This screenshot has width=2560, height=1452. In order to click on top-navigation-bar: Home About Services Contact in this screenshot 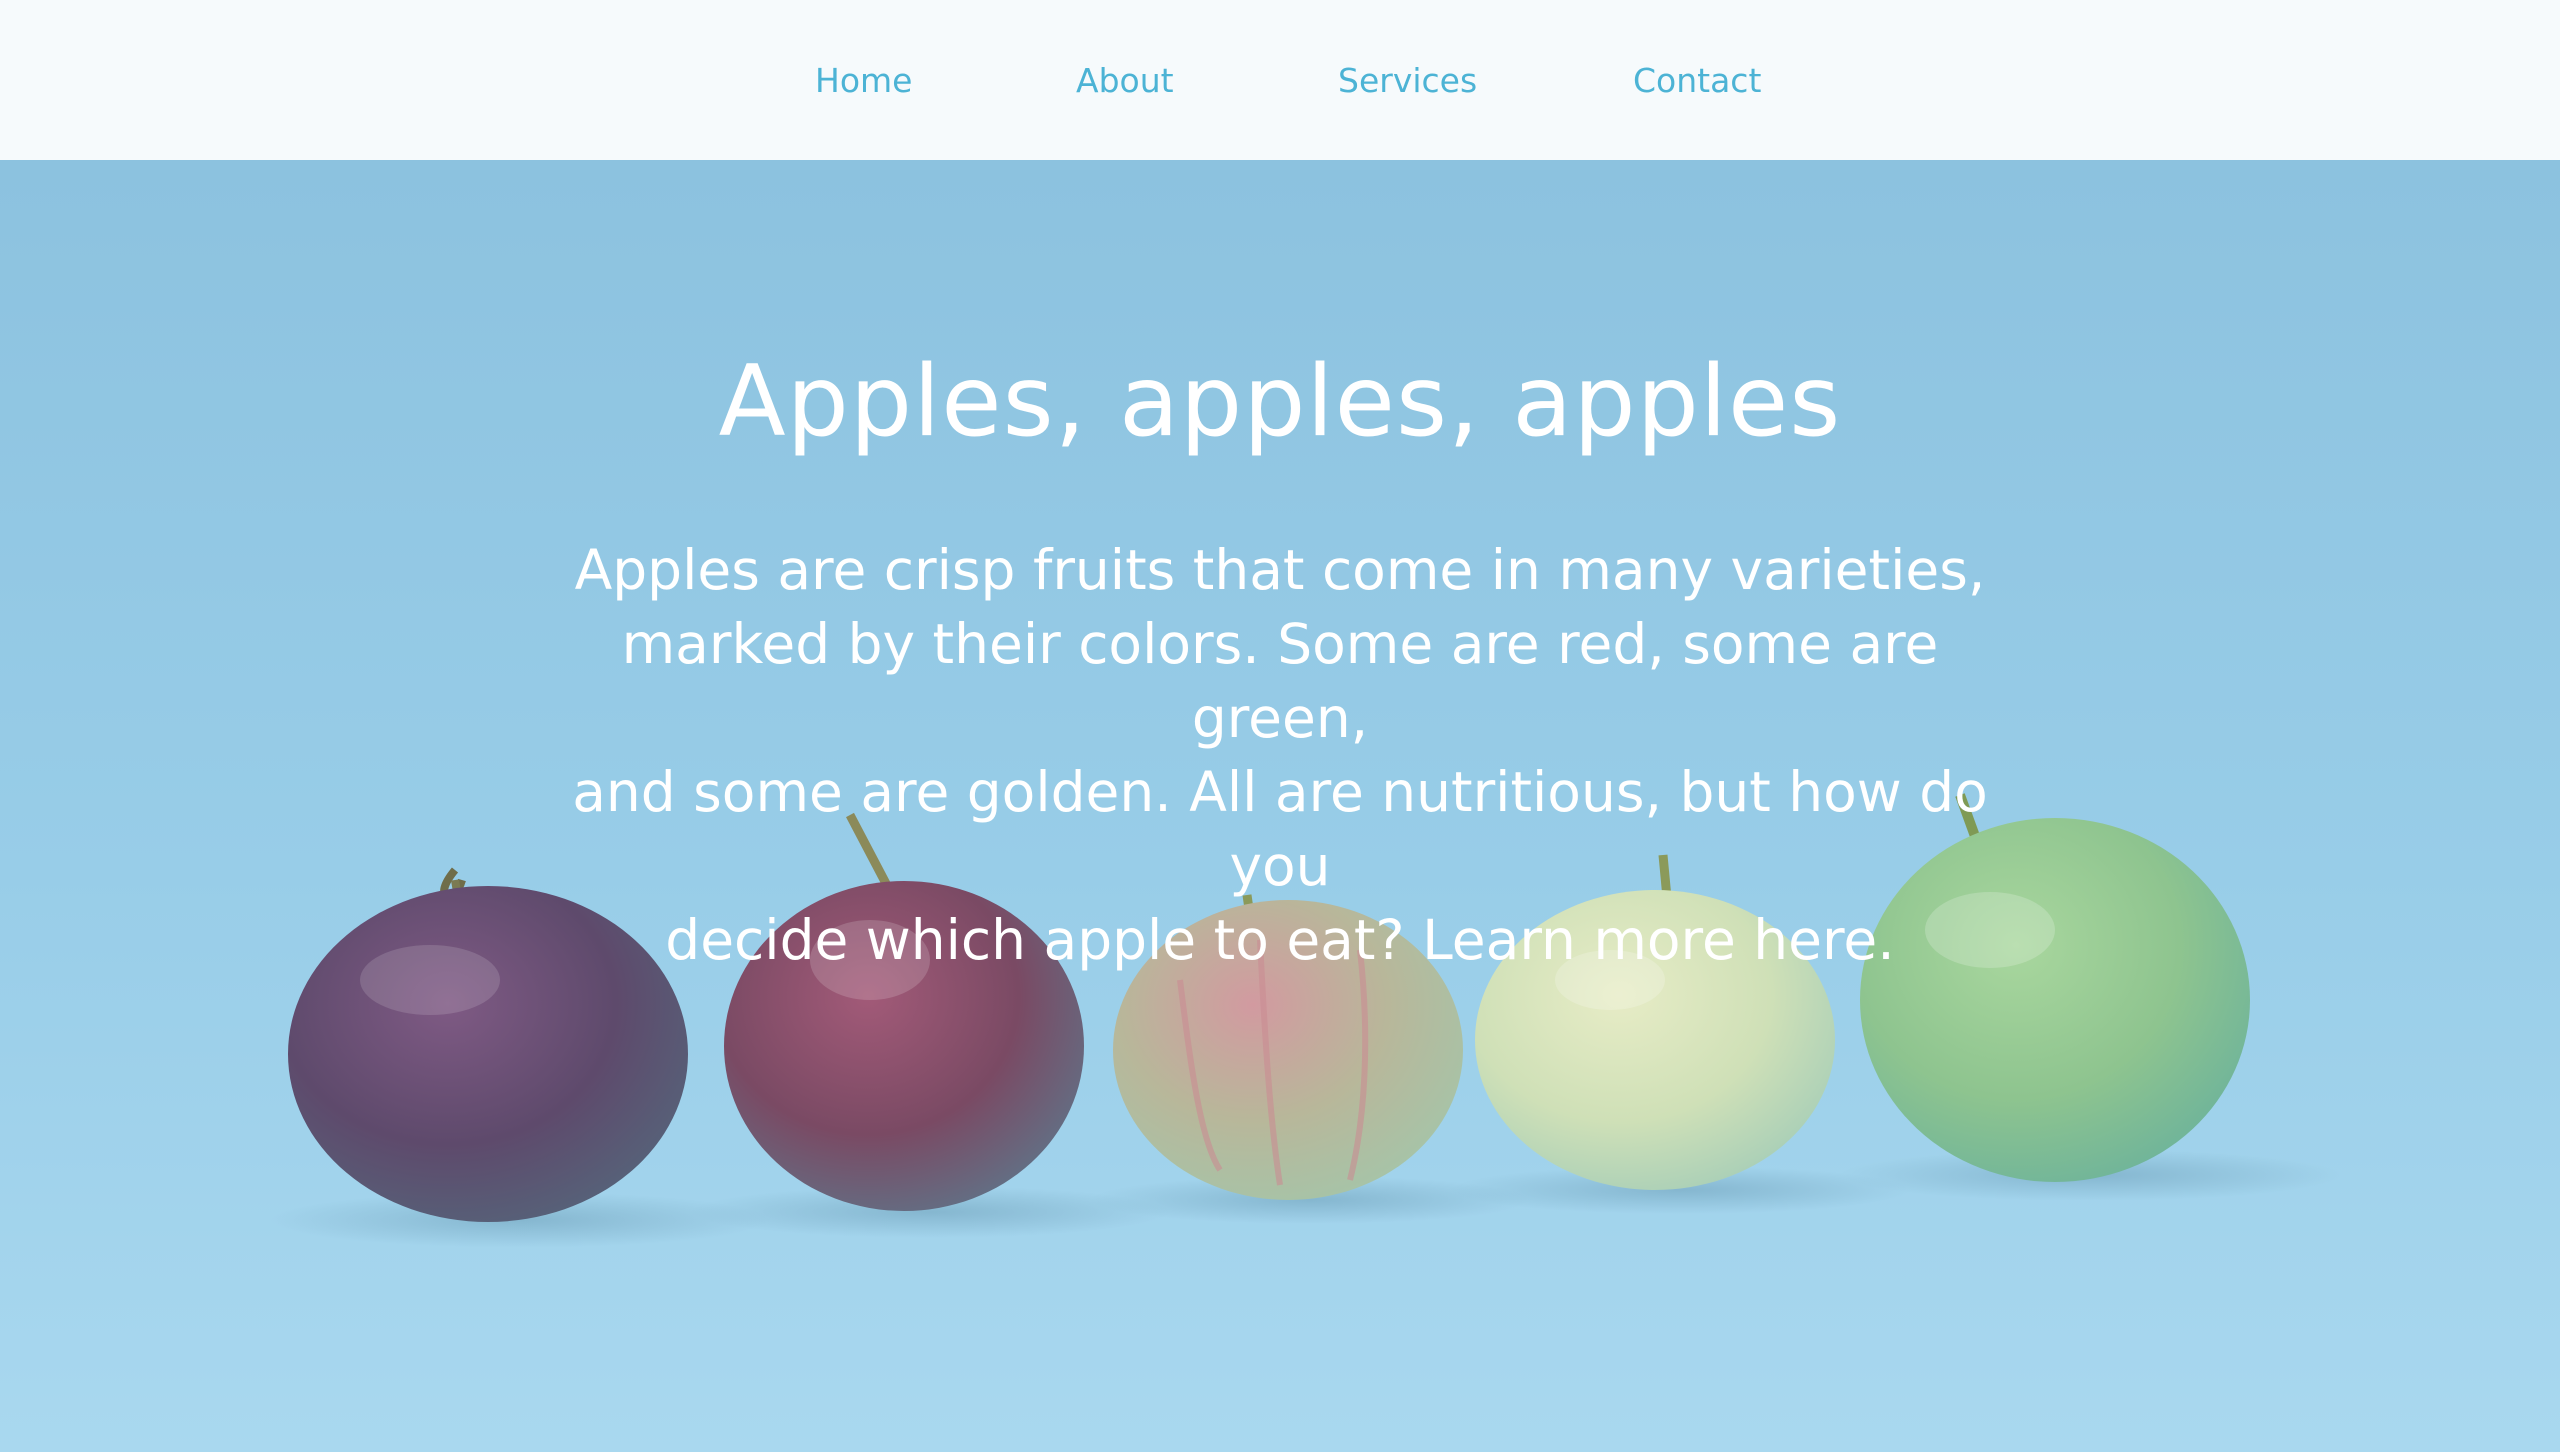, I will do `click(1280, 80)`.